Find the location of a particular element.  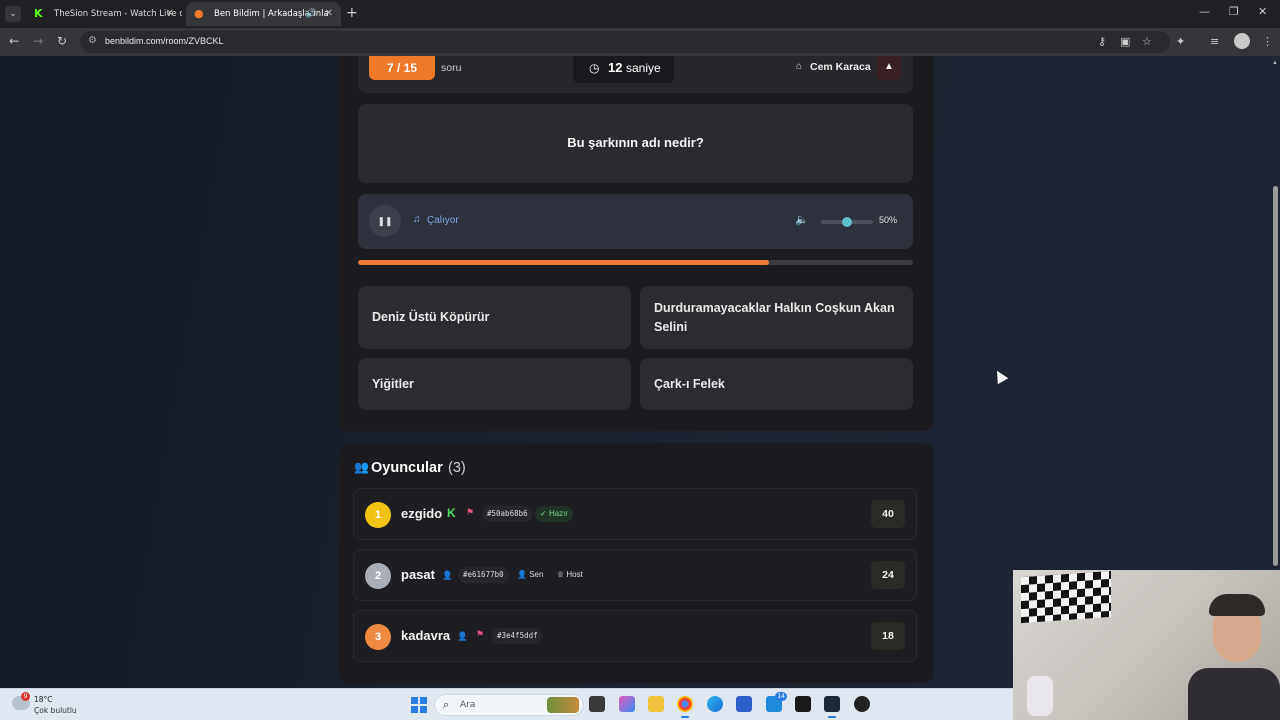

search-placeholder: Ara is located at coordinates (468, 705).